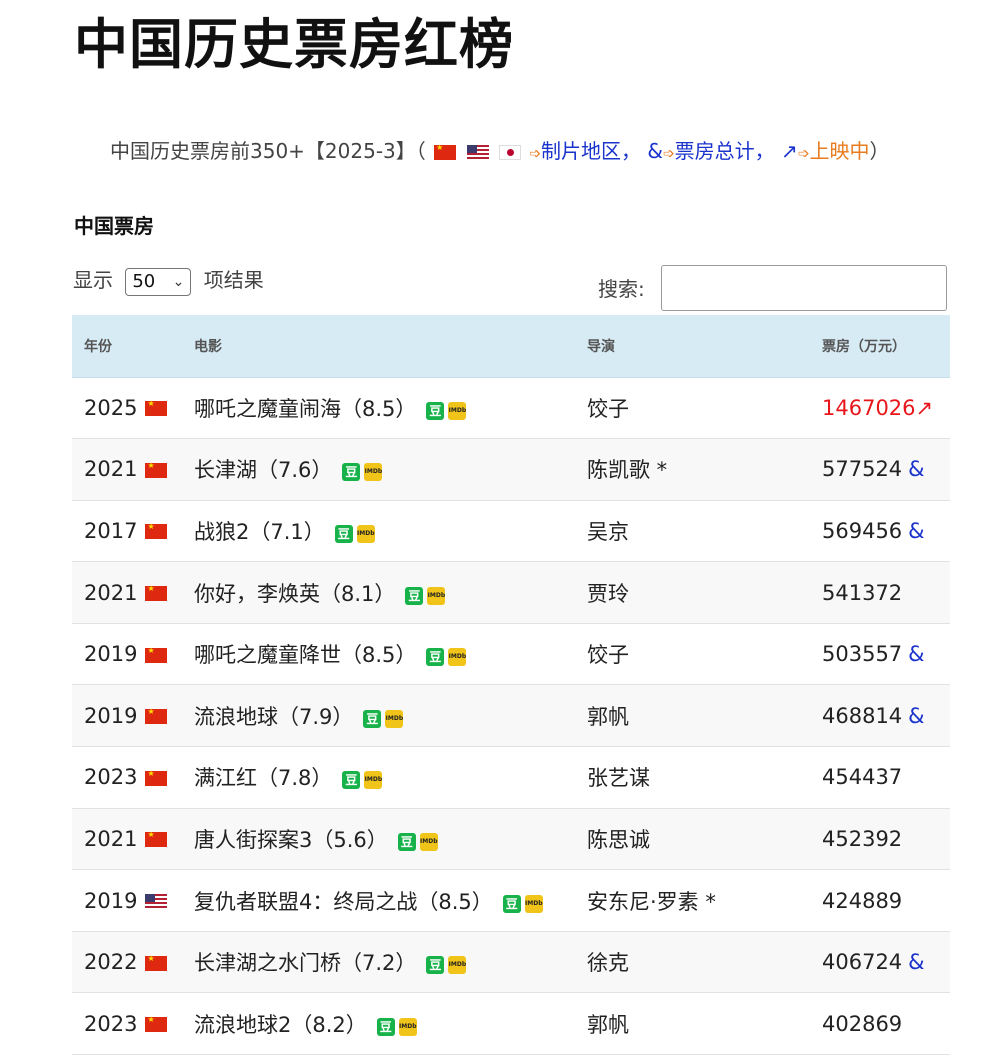  What do you see at coordinates (111, 530) in the screenshot?
I see `year-text: 2017` at bounding box center [111, 530].